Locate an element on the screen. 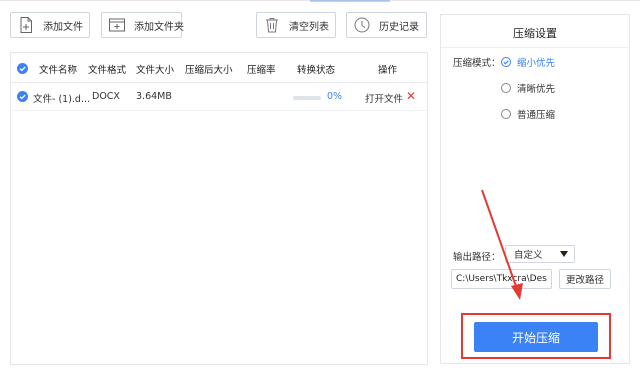  add-file-icon is located at coordinates (26, 25).